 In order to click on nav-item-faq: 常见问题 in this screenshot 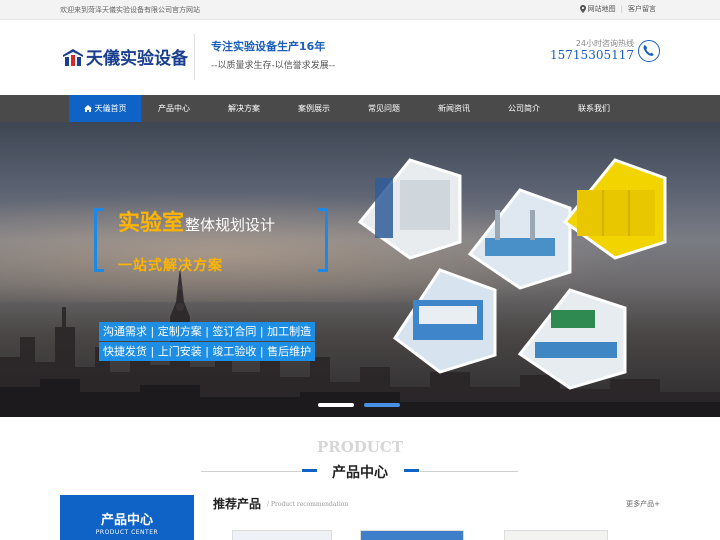, I will do `click(384, 108)`.